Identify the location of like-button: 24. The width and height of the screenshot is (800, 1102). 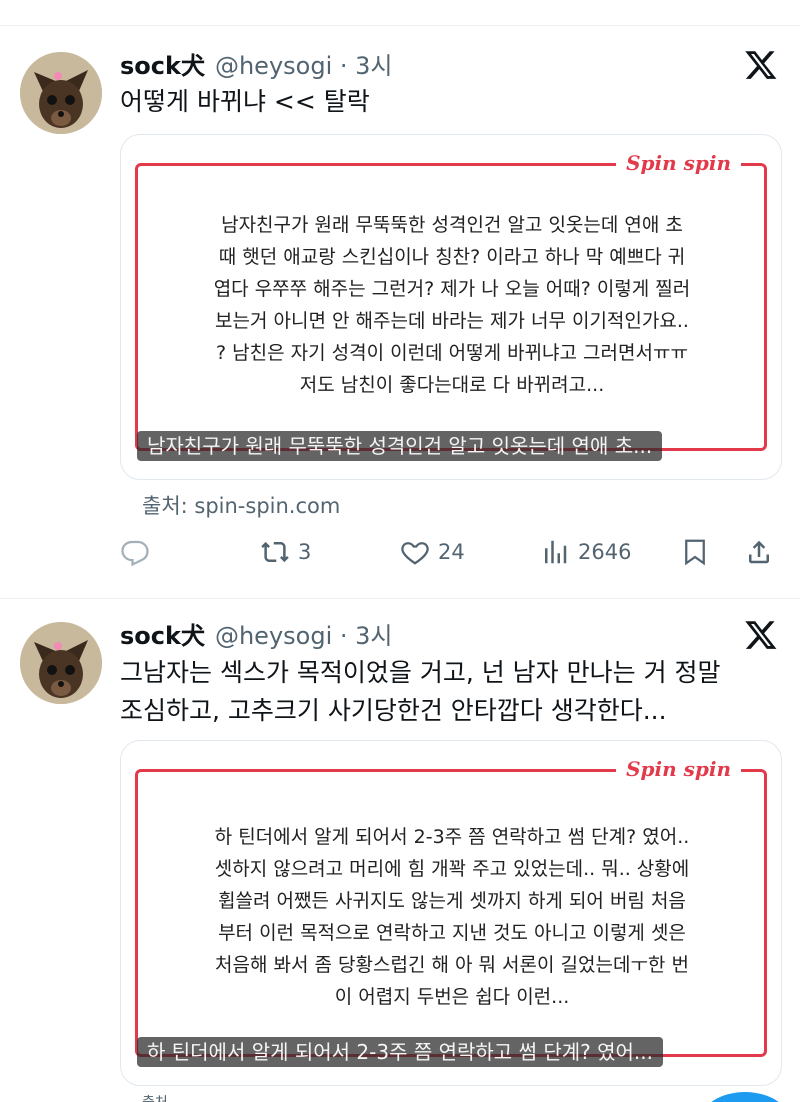
(432, 552).